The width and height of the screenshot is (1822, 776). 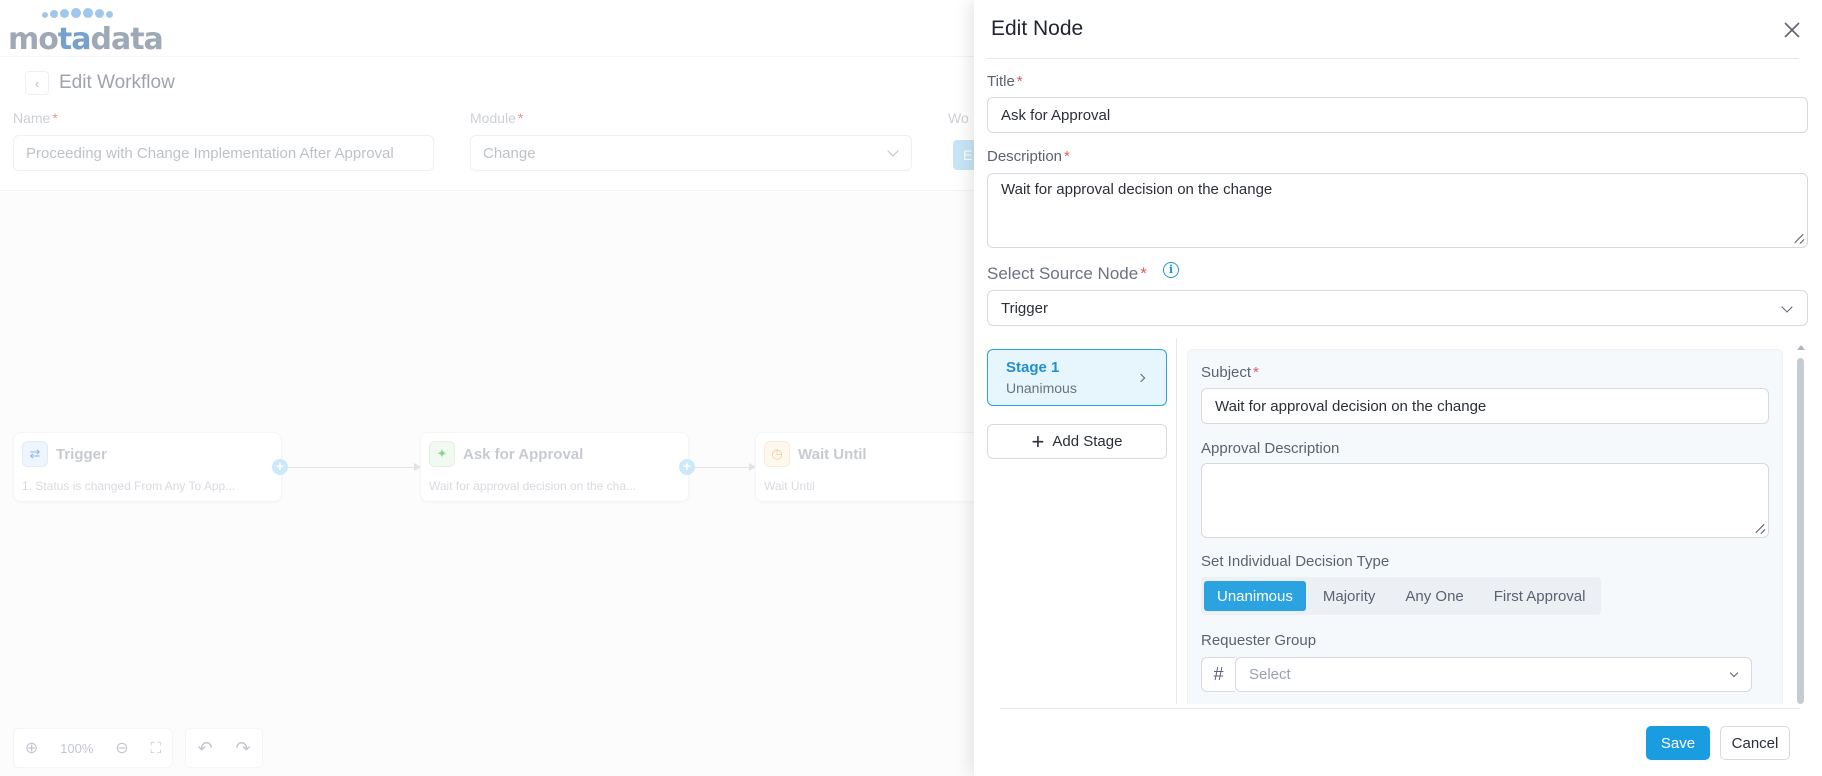 I want to click on description-label: Description *, so click(x=1028, y=156).